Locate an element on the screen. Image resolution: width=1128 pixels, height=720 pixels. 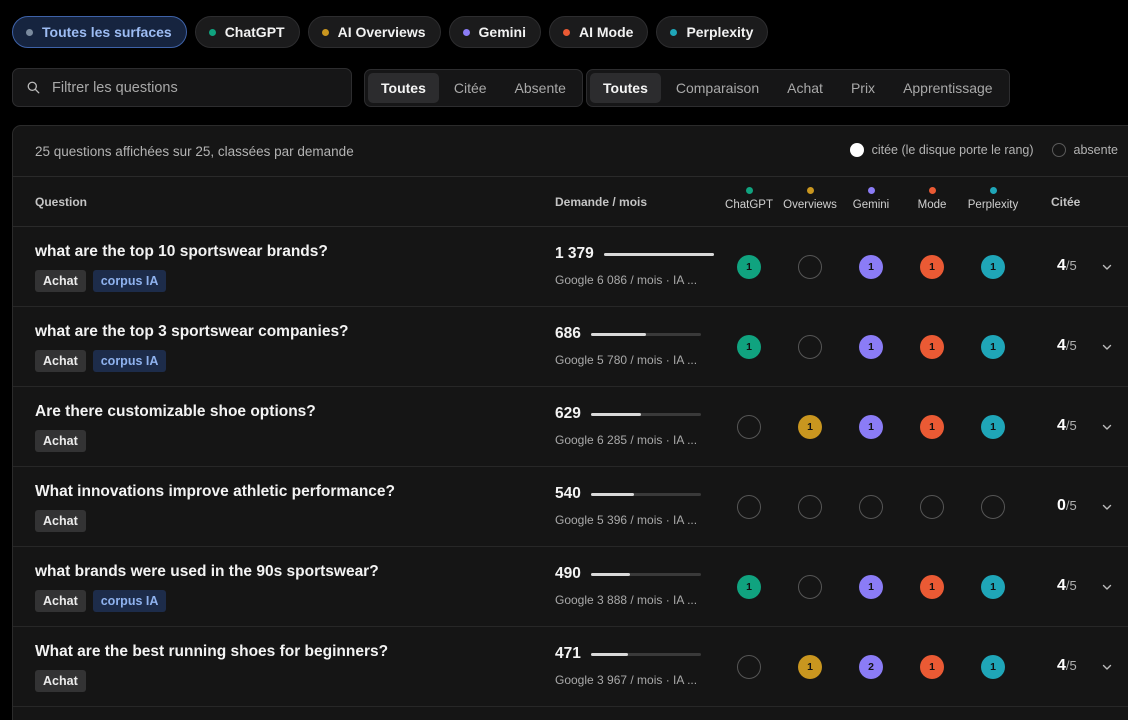
demand-cell: 540 is located at coordinates (628, 494).